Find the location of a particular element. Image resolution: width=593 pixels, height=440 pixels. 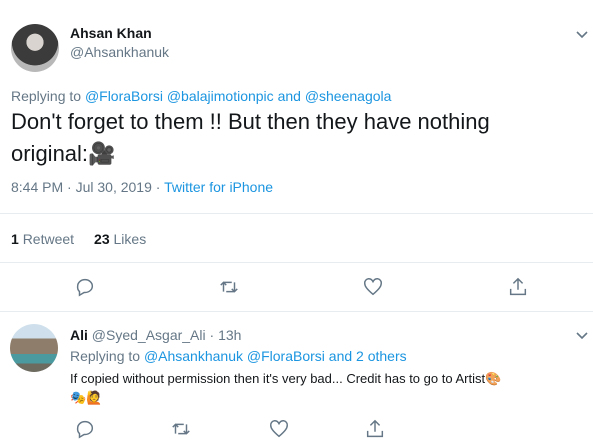

avatar is located at coordinates (35, 48).